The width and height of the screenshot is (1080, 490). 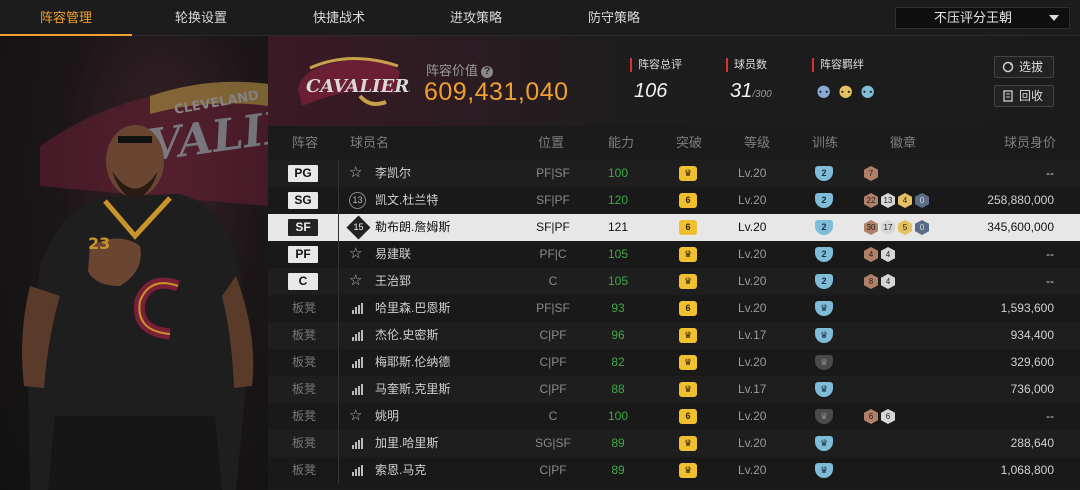 I want to click on player-price: 345,600,000, so click(x=1020, y=227).